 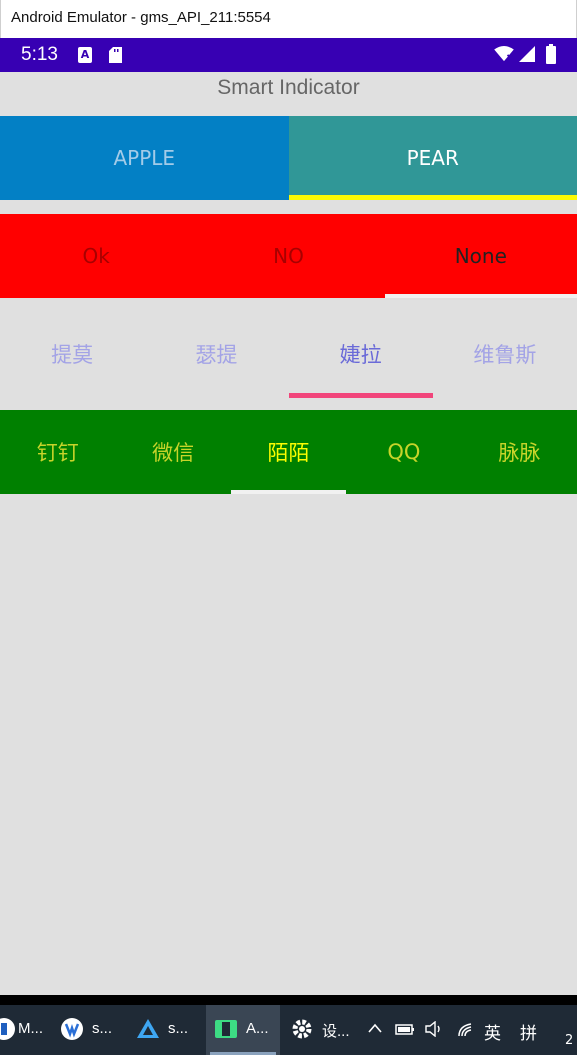 What do you see at coordinates (288, 1000) in the screenshot?
I see `emulator-bottom-strip` at bounding box center [288, 1000].